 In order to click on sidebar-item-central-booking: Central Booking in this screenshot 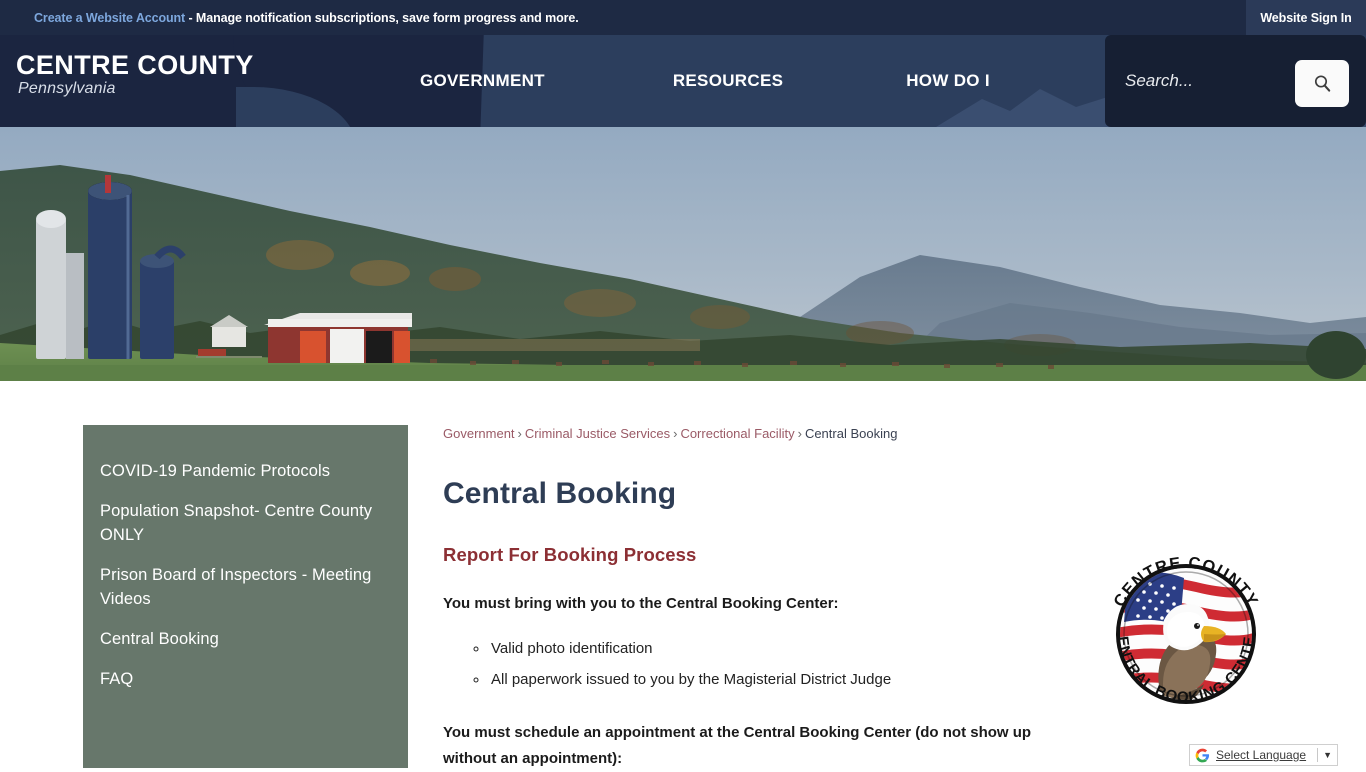, I will do `click(245, 639)`.